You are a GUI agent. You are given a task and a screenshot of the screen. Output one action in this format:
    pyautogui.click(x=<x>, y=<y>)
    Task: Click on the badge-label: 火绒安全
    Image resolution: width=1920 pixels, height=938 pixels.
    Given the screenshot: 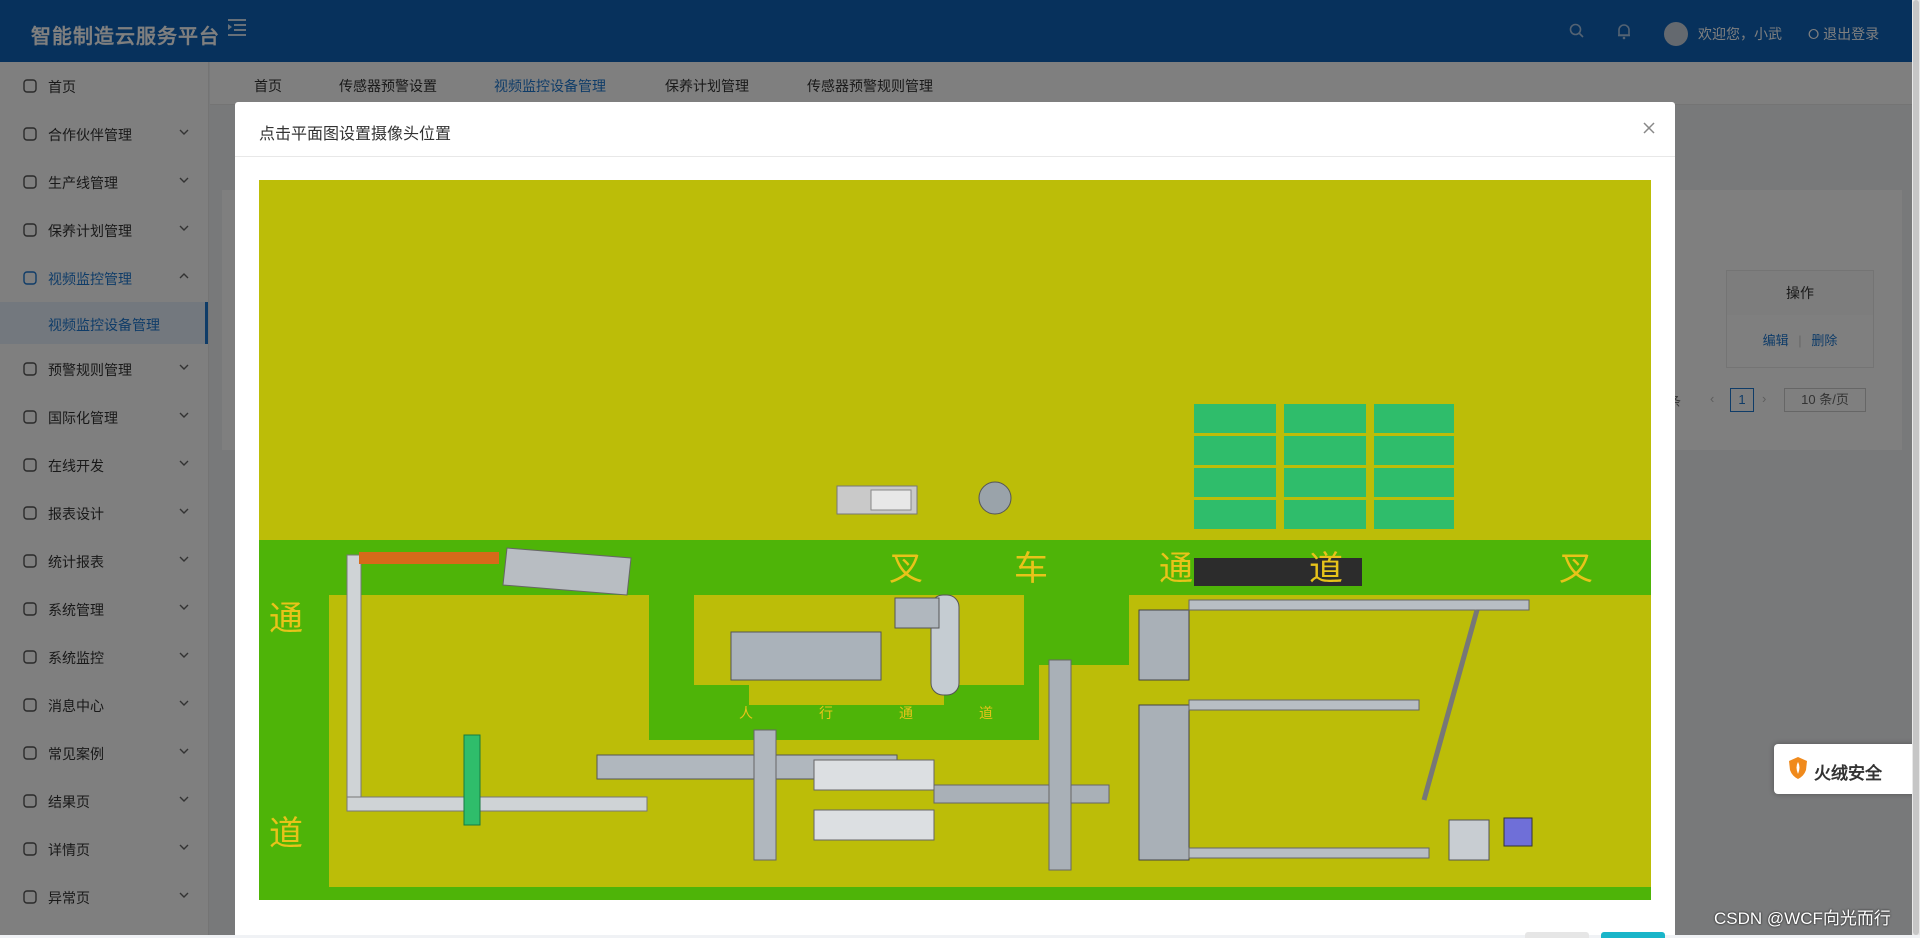 What is the action you would take?
    pyautogui.click(x=1848, y=773)
    